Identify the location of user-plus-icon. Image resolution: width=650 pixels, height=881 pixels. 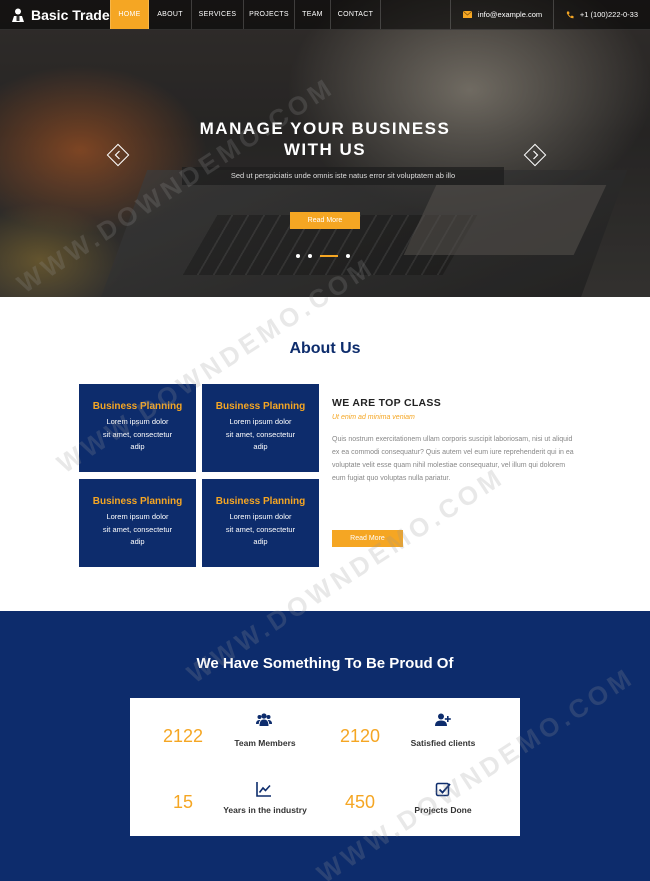
(443, 719).